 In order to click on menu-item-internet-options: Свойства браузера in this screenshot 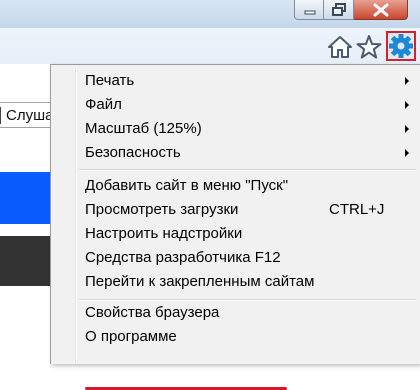, I will do `click(152, 313)`.